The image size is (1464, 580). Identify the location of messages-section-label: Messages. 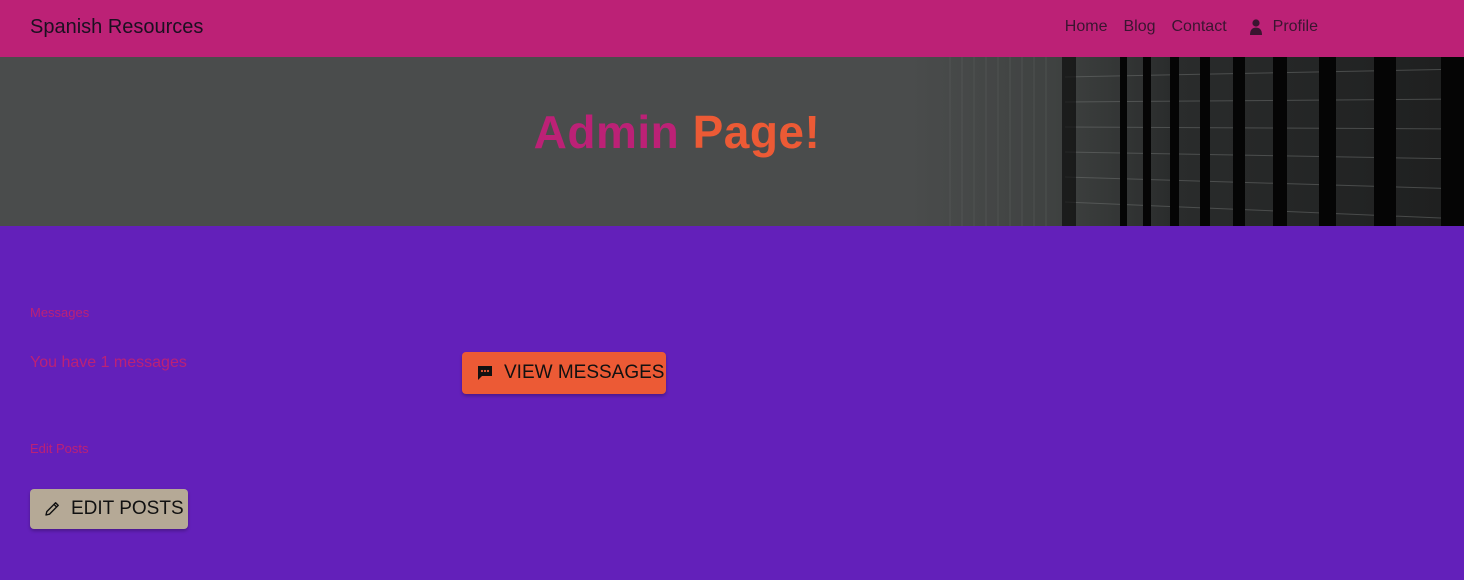
(60, 312).